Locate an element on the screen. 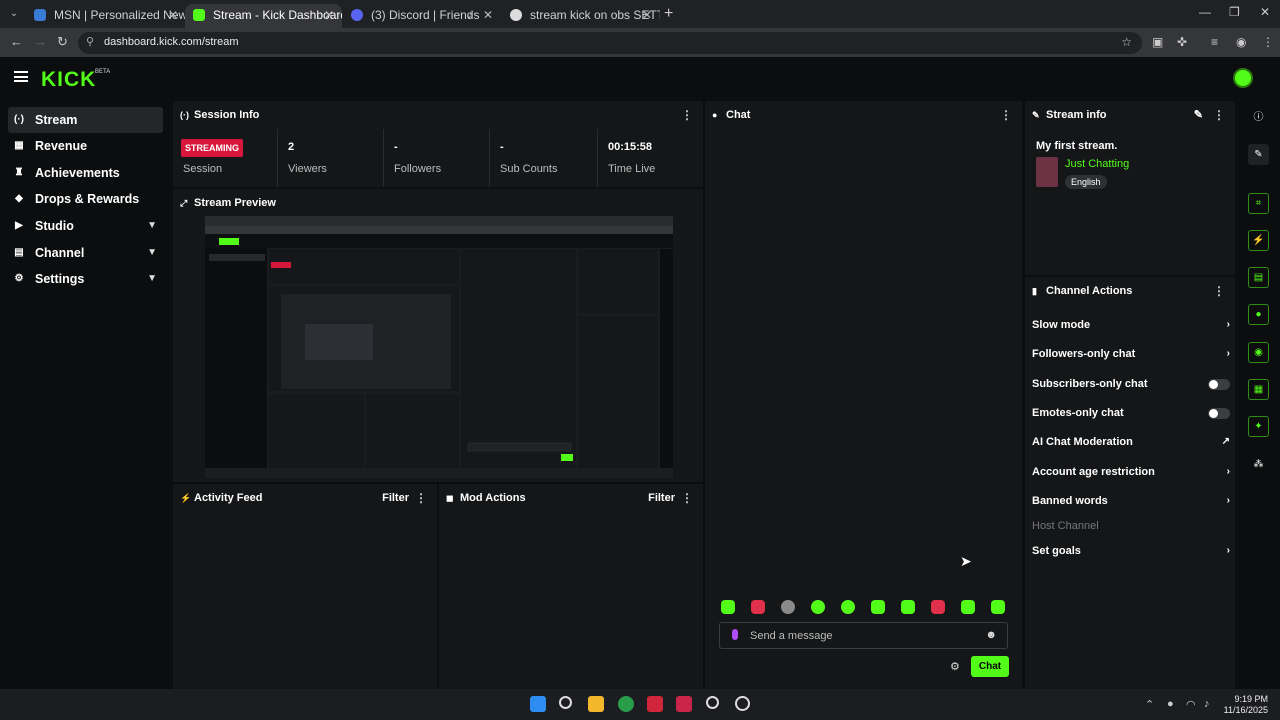 The image size is (1280, 720). info-icon: ⓘ is located at coordinates (1258, 117).